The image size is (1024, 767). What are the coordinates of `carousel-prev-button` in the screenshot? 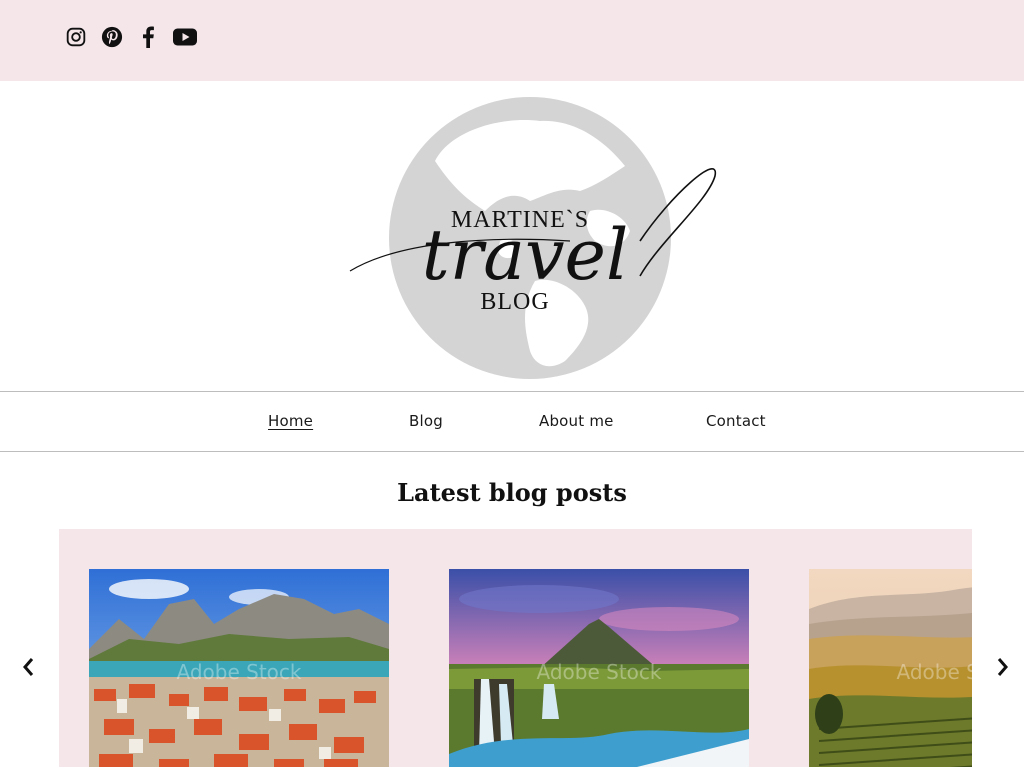 It's located at (28, 667).